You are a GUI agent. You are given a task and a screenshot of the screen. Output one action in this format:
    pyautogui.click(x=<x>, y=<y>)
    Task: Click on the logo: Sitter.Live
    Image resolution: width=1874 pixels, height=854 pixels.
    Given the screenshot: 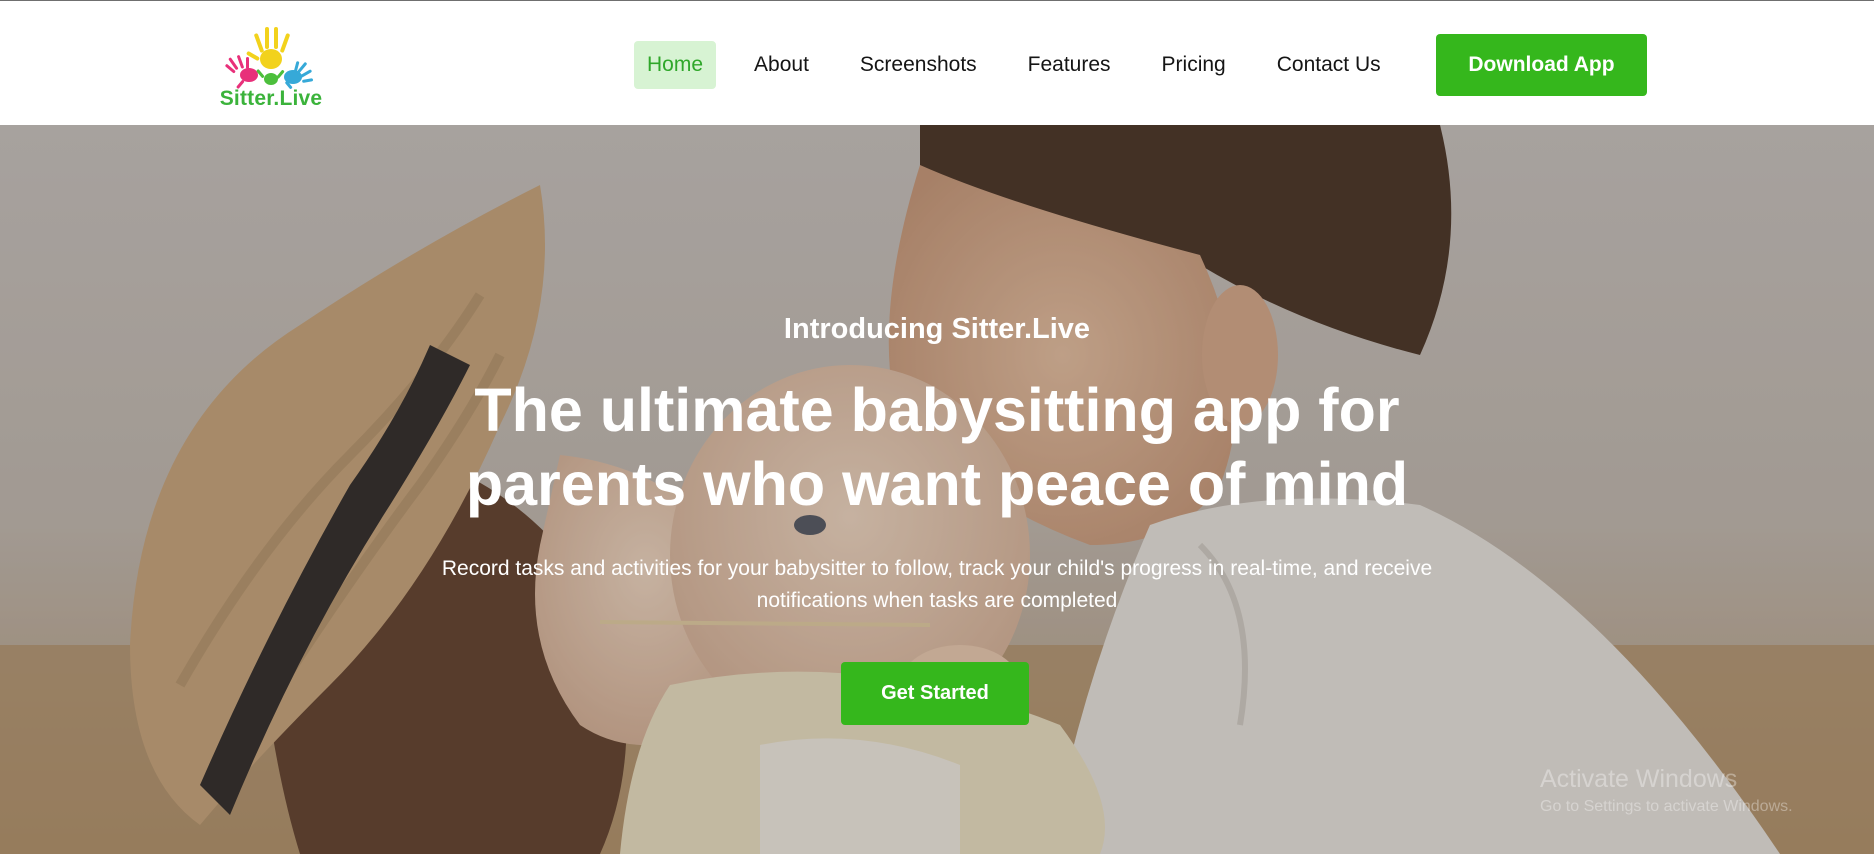 What is the action you would take?
    pyautogui.click(x=271, y=68)
    